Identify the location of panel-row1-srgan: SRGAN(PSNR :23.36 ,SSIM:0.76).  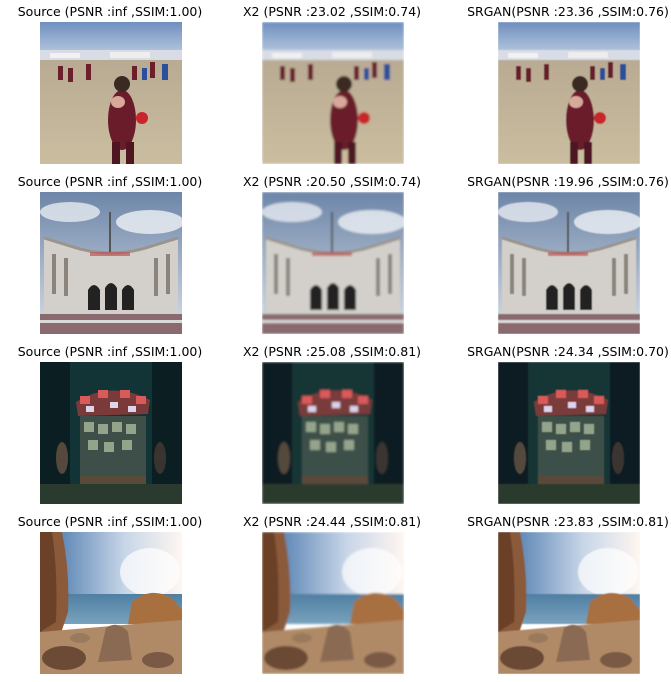
(564, 86).